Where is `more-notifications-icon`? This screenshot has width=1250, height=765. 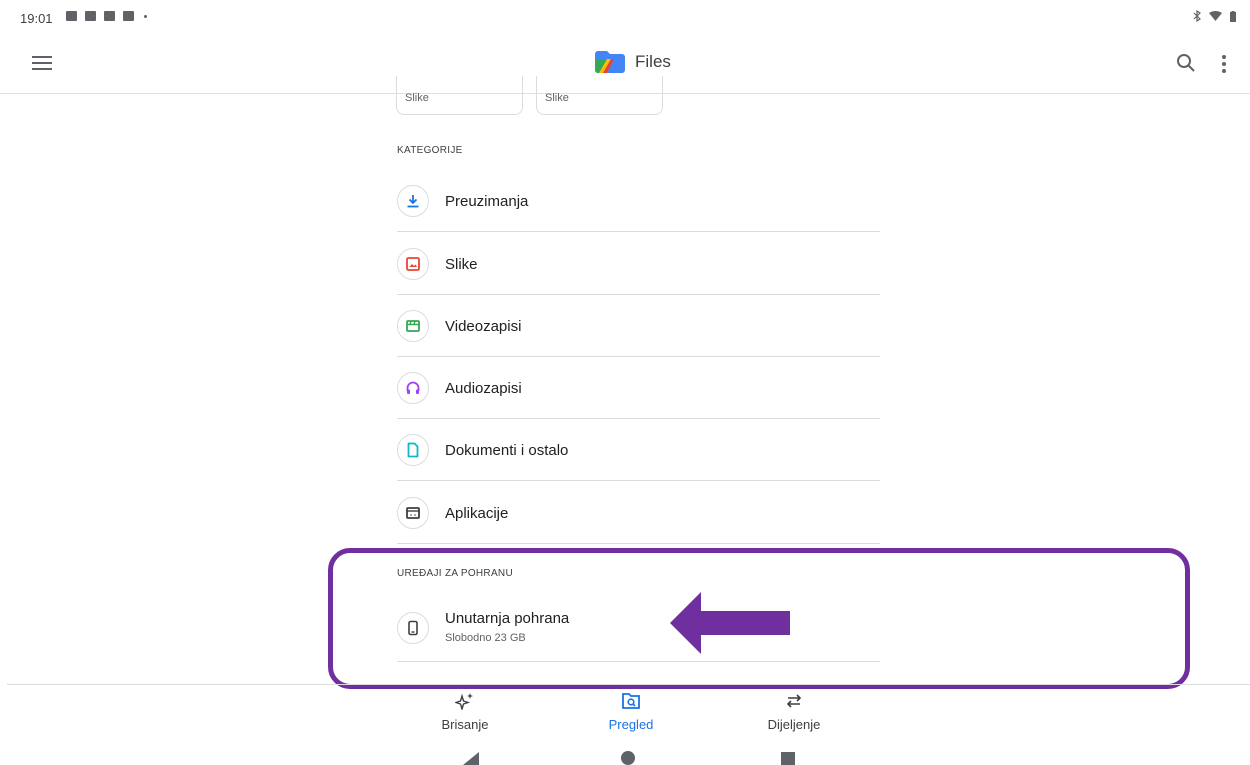 more-notifications-icon is located at coordinates (145, 16).